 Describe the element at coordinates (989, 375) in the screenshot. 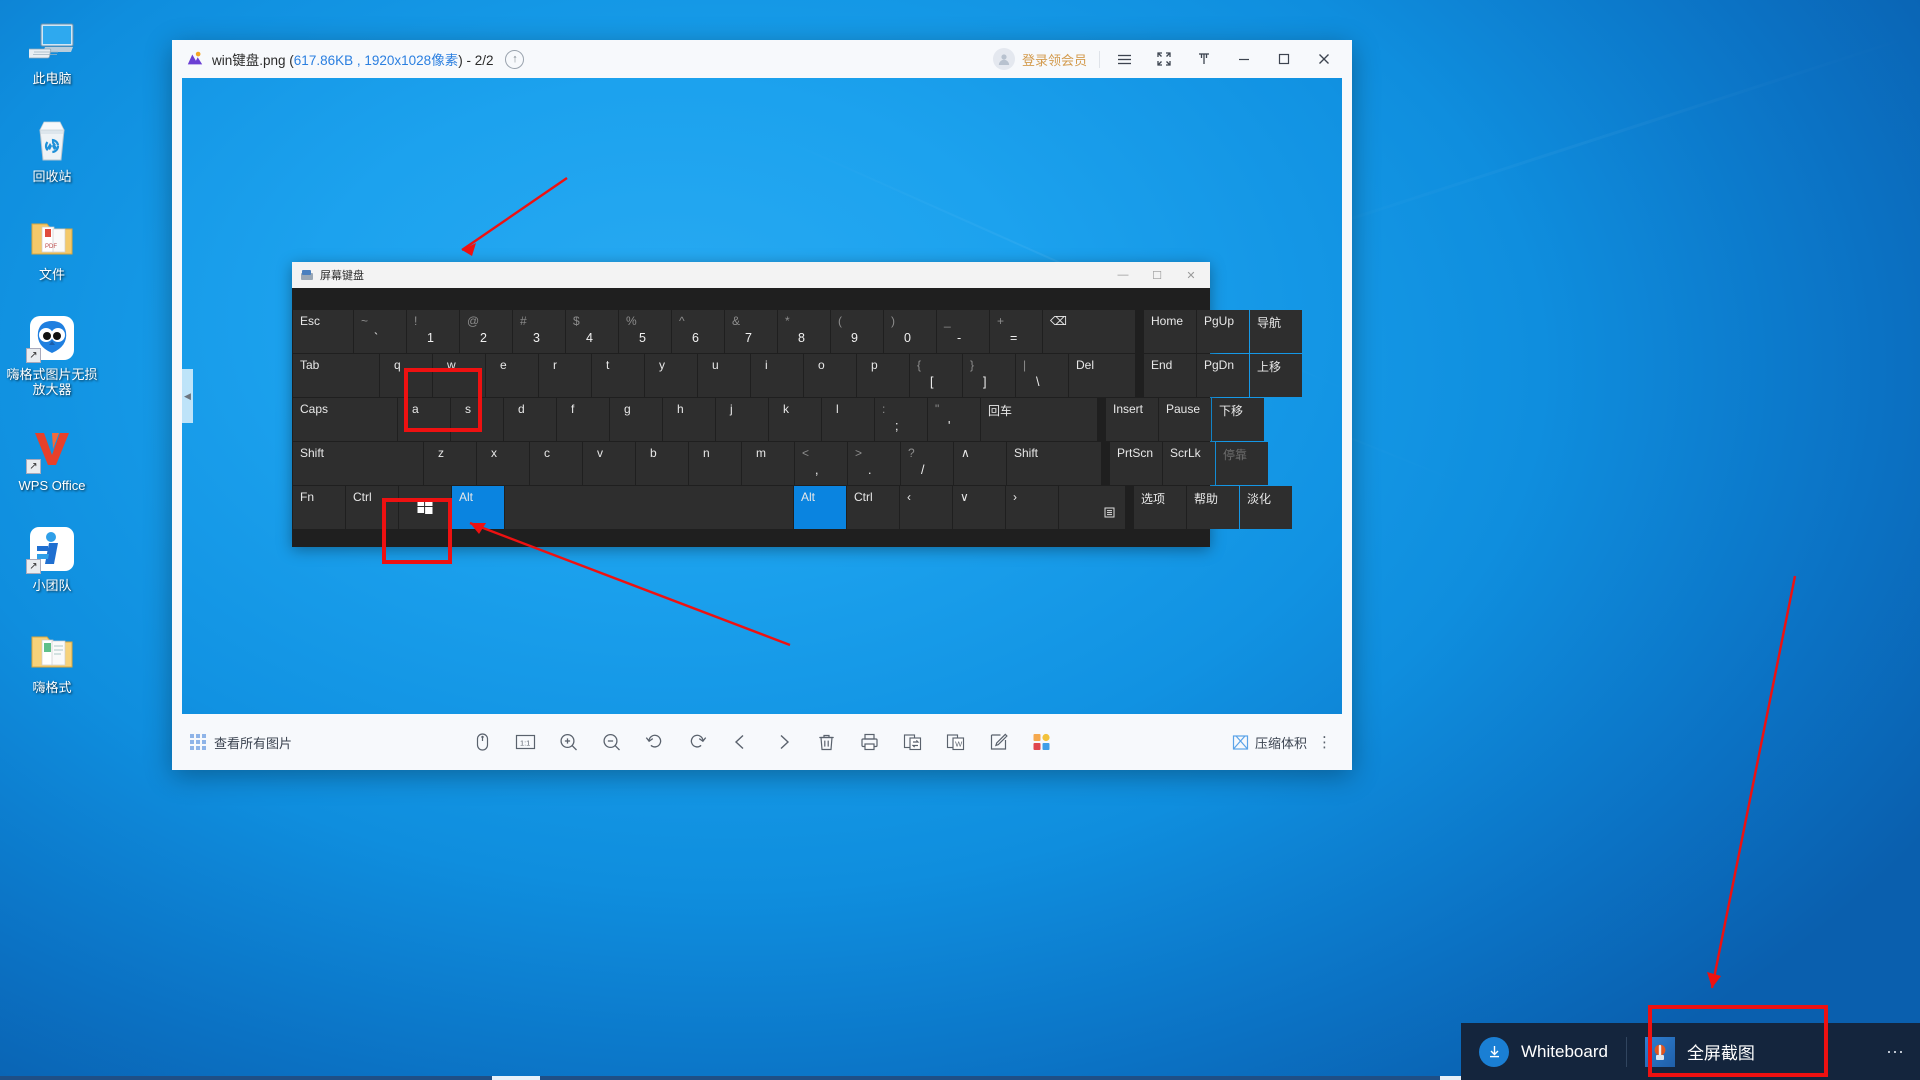

I see `osk-key-: }]` at that location.